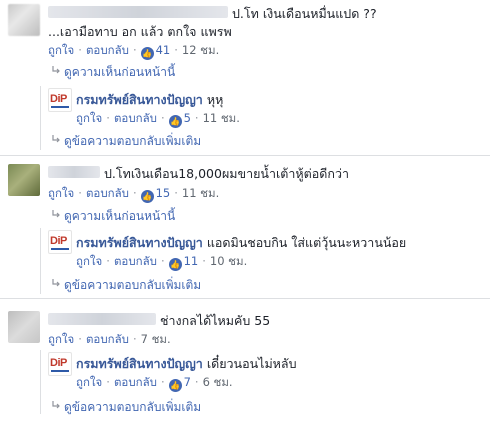 The width and height of the screenshot is (490, 424). What do you see at coordinates (191, 261) in the screenshot?
I see `like-count: 11` at bounding box center [191, 261].